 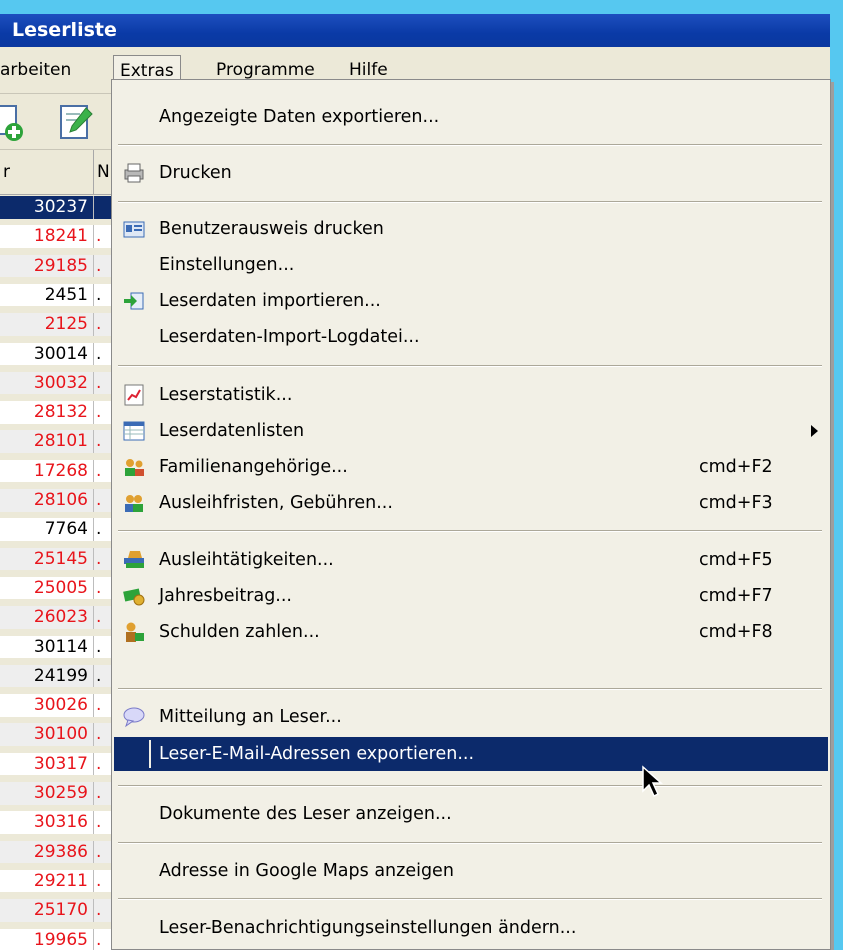 I want to click on reader-number-cell: 26023, so click(x=60, y=617).